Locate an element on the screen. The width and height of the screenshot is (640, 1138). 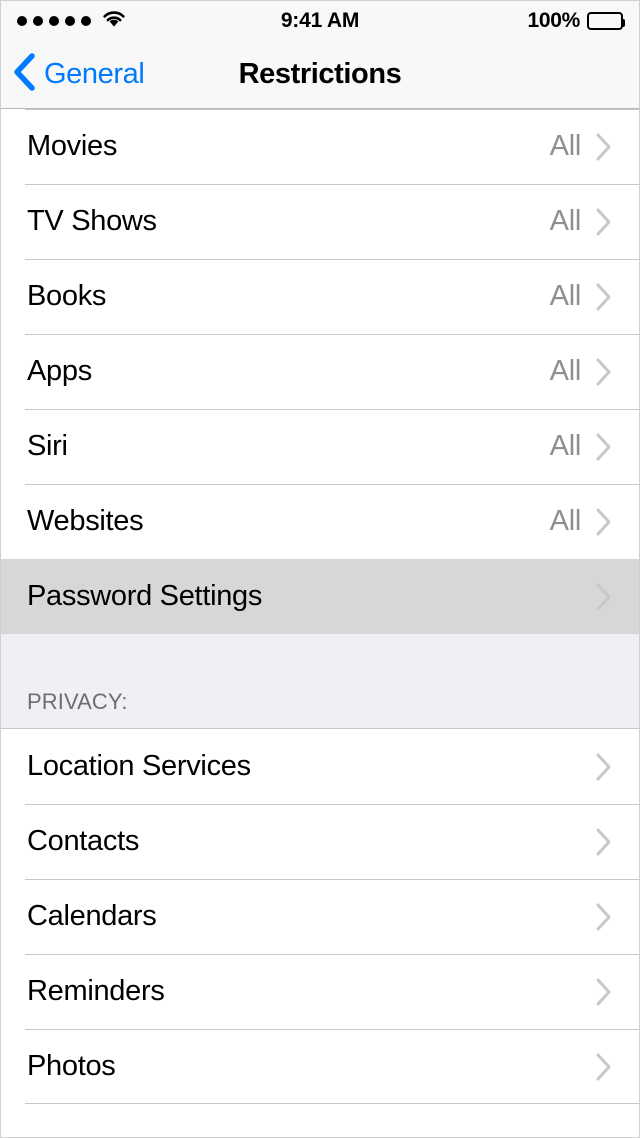
table-row: Siri All is located at coordinates (320, 446).